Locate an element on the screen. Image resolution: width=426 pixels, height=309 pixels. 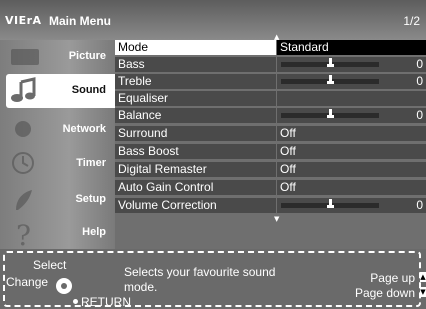
setting-row-auto-gain-control: Auto Gain Control Off is located at coordinates (270, 187).